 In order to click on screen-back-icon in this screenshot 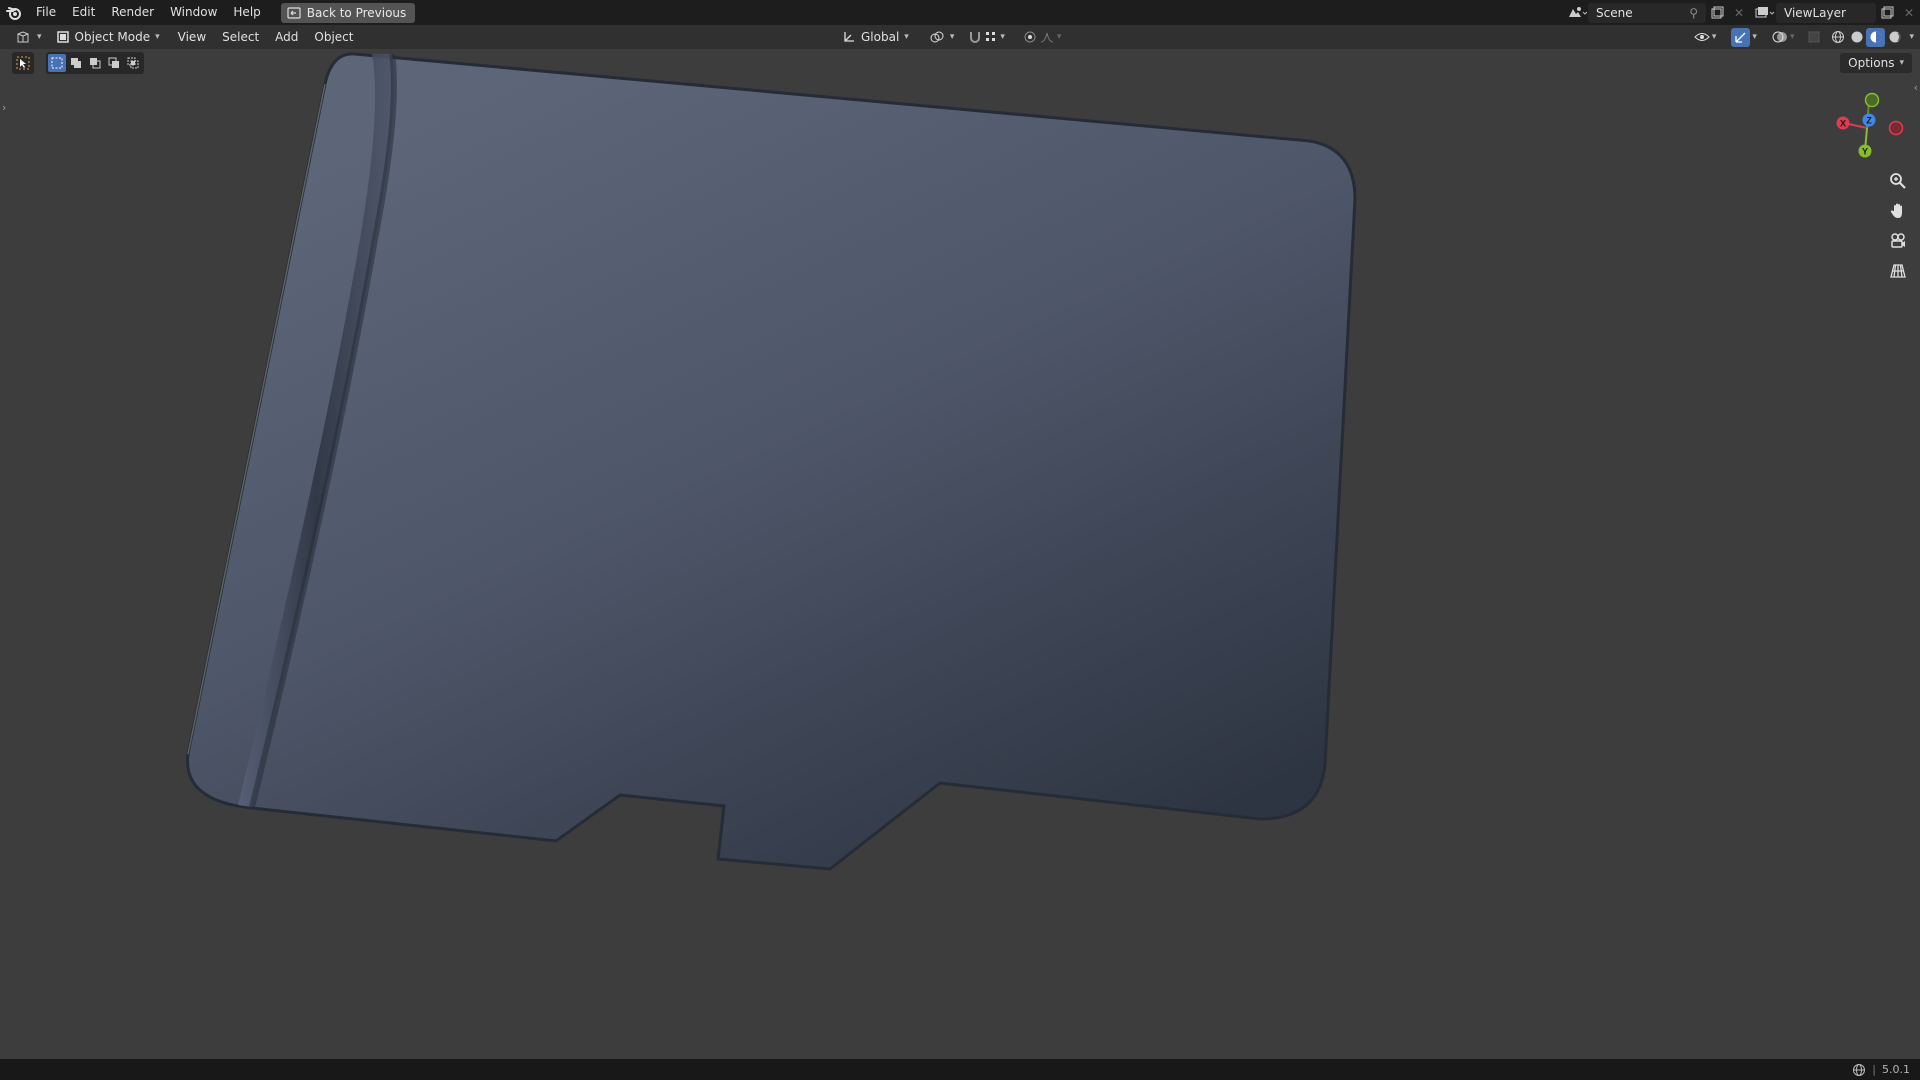, I will do `click(294, 12)`.